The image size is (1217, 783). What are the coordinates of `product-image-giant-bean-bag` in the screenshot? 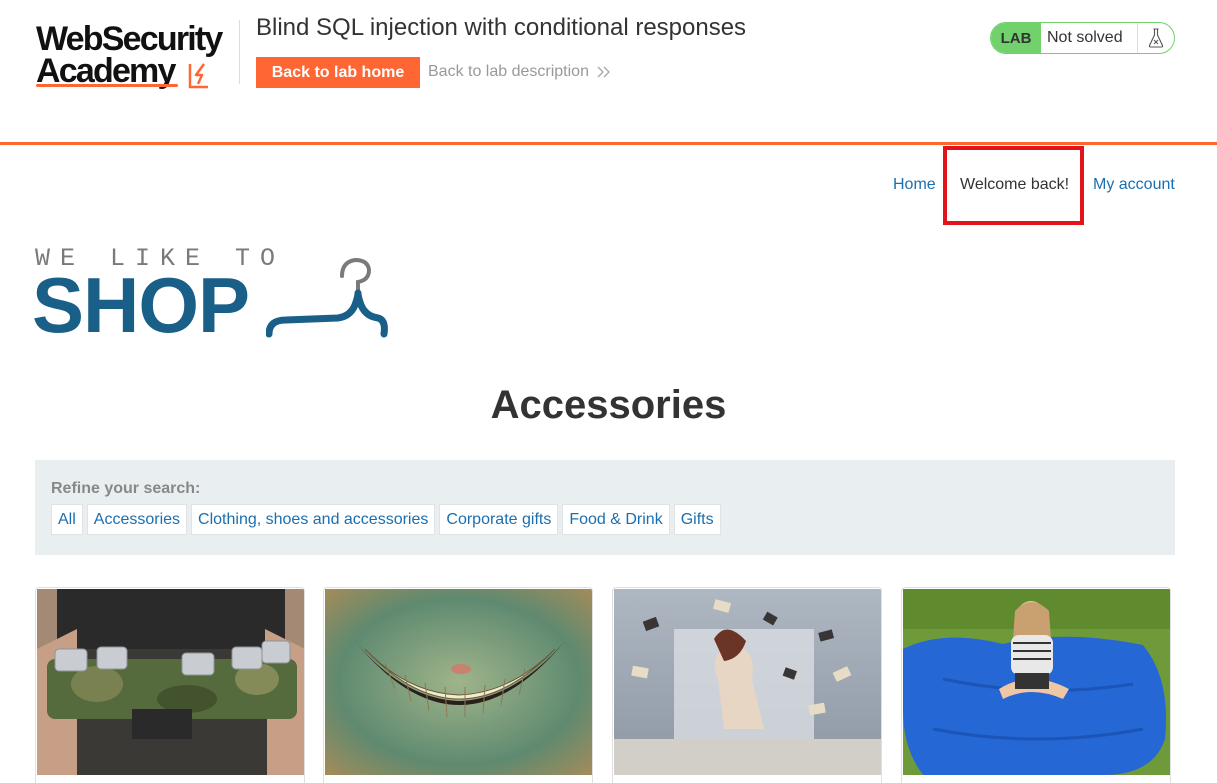 It's located at (1036, 682).